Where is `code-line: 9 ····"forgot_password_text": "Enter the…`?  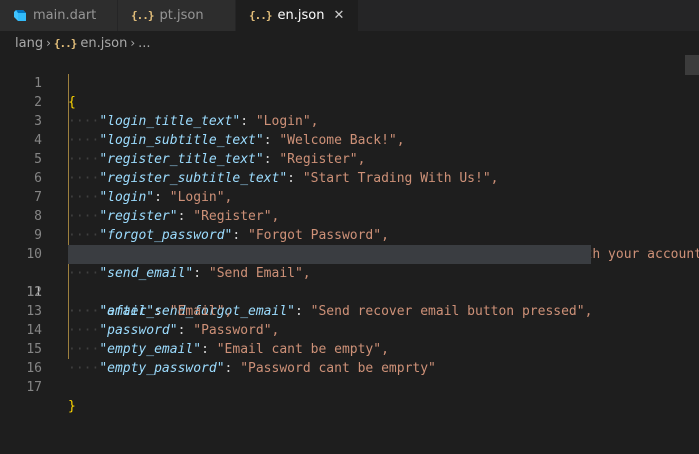 code-line: 9 ····"forgot_password_text": "Enter the… is located at coordinates (349, 234).